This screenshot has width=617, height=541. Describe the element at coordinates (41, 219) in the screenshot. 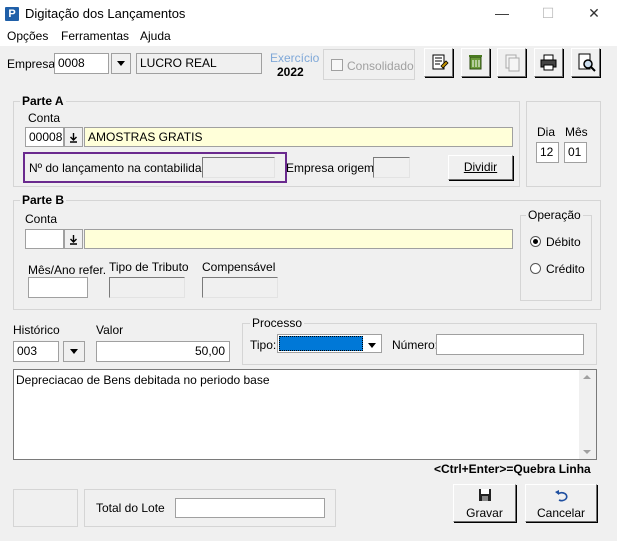

I see `parte-b-conta-label: Conta` at that location.